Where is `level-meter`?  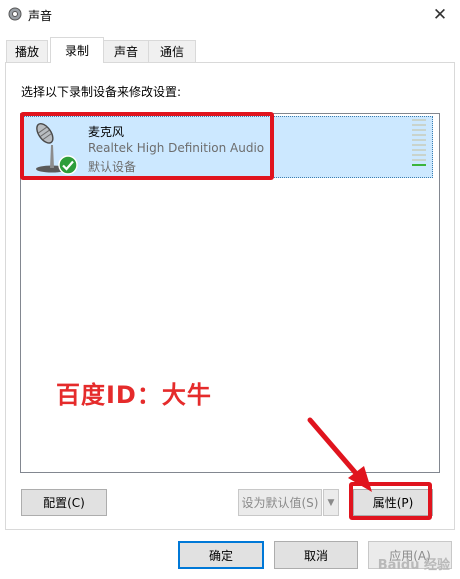 level-meter is located at coordinates (419, 146).